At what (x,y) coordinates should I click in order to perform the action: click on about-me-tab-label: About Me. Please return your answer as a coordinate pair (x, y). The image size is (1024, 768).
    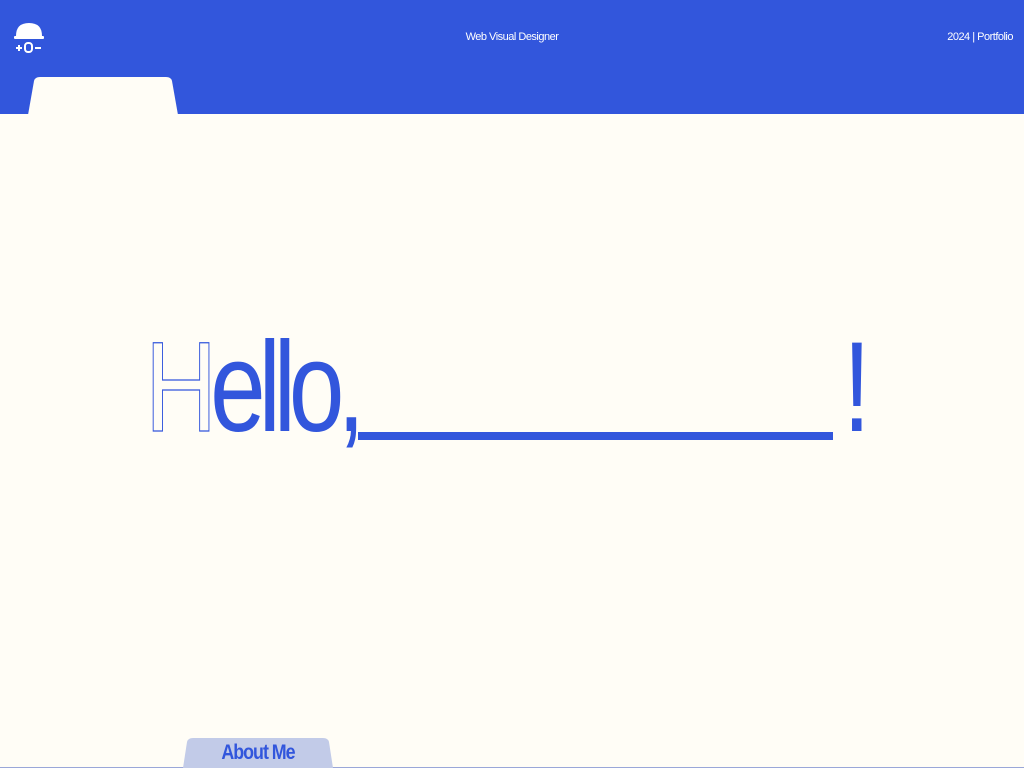
    Looking at the image, I should click on (258, 752).